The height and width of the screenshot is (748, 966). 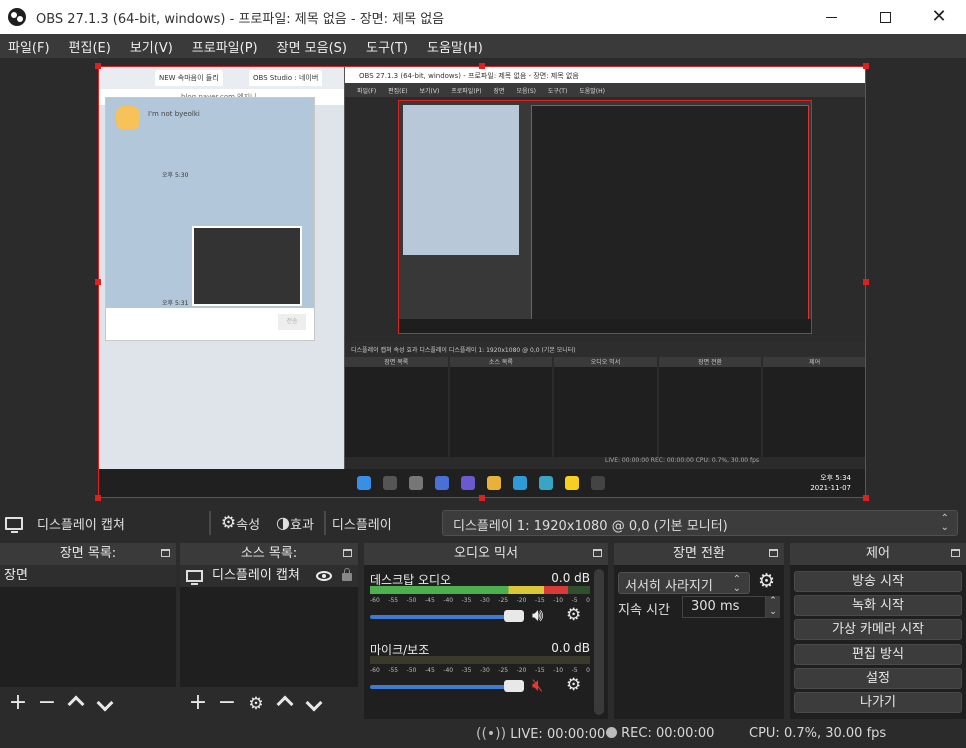 What do you see at coordinates (227, 703) in the screenshot?
I see `remove-source-button: −` at bounding box center [227, 703].